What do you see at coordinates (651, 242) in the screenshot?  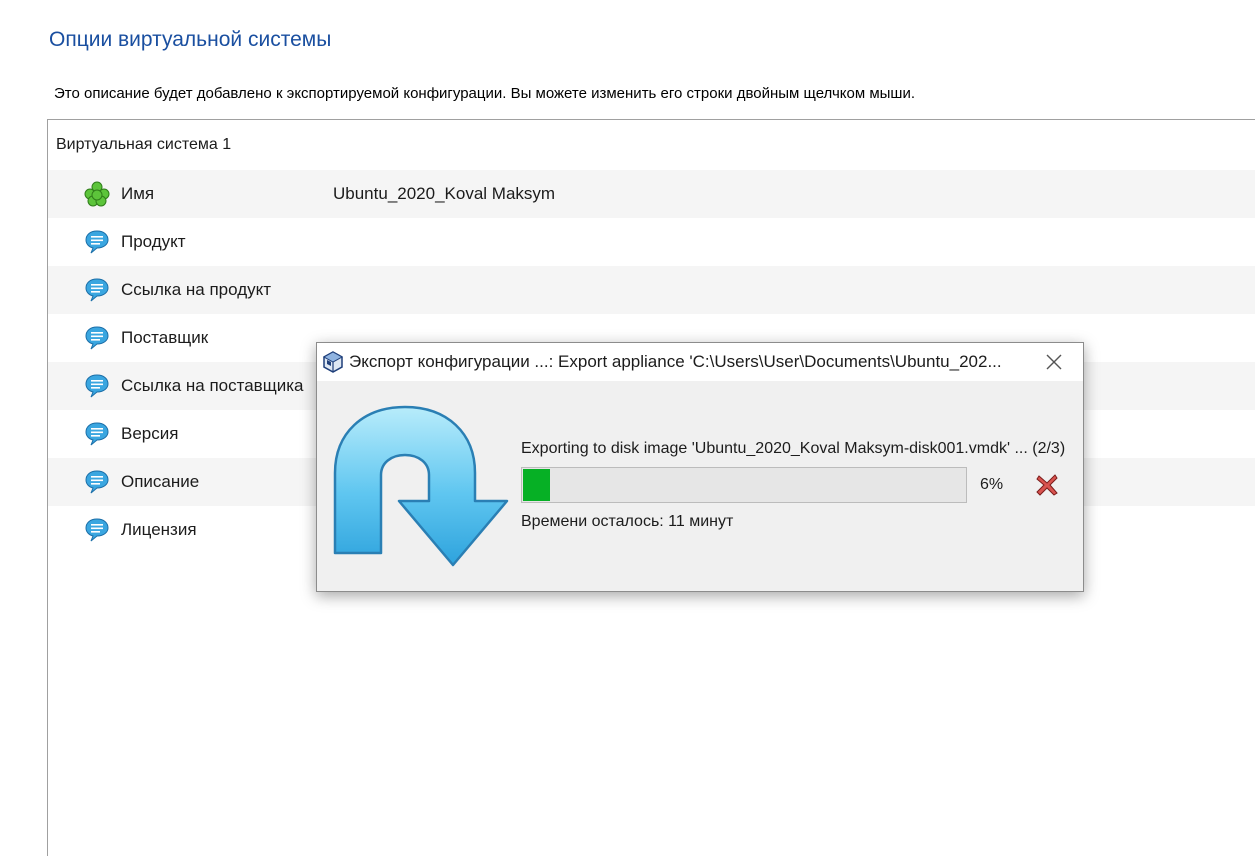 I see `tree-row-product: Продукт` at bounding box center [651, 242].